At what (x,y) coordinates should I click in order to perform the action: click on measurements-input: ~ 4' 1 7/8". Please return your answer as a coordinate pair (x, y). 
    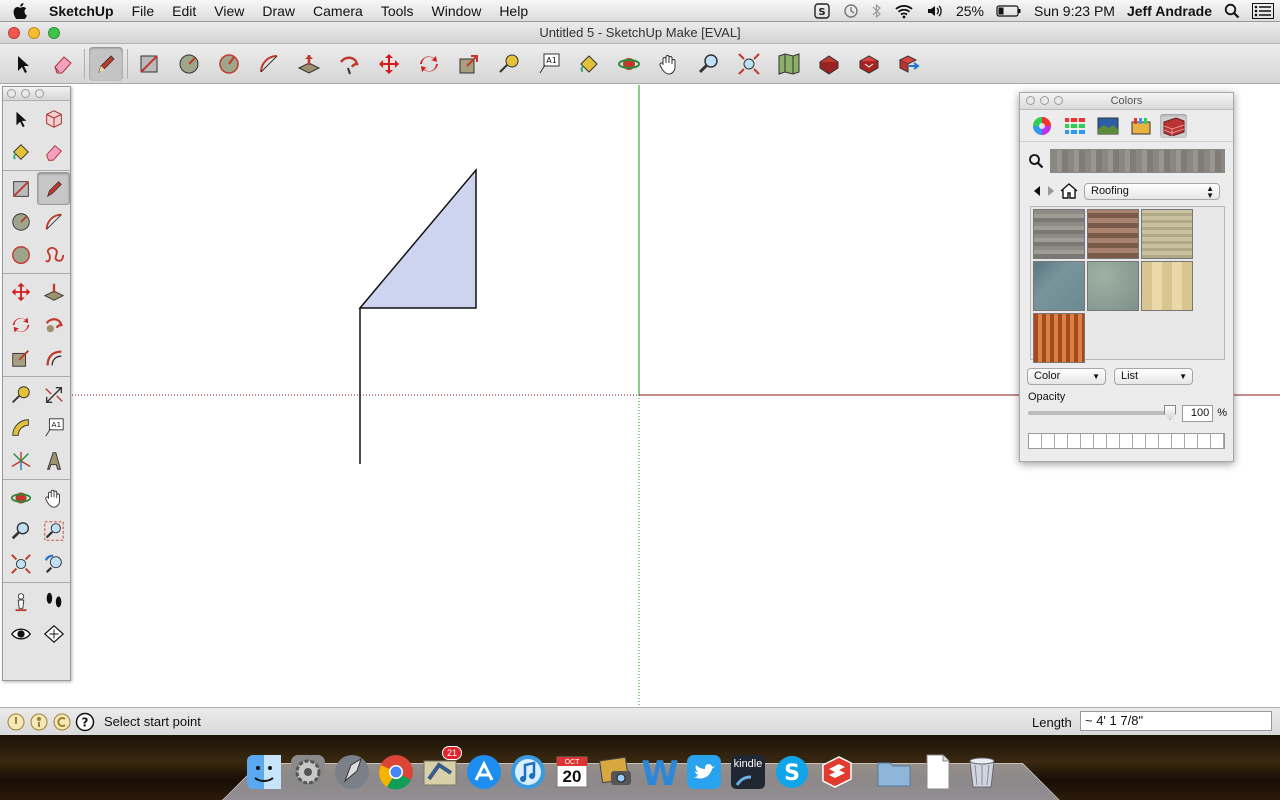
    Looking at the image, I should click on (1176, 721).